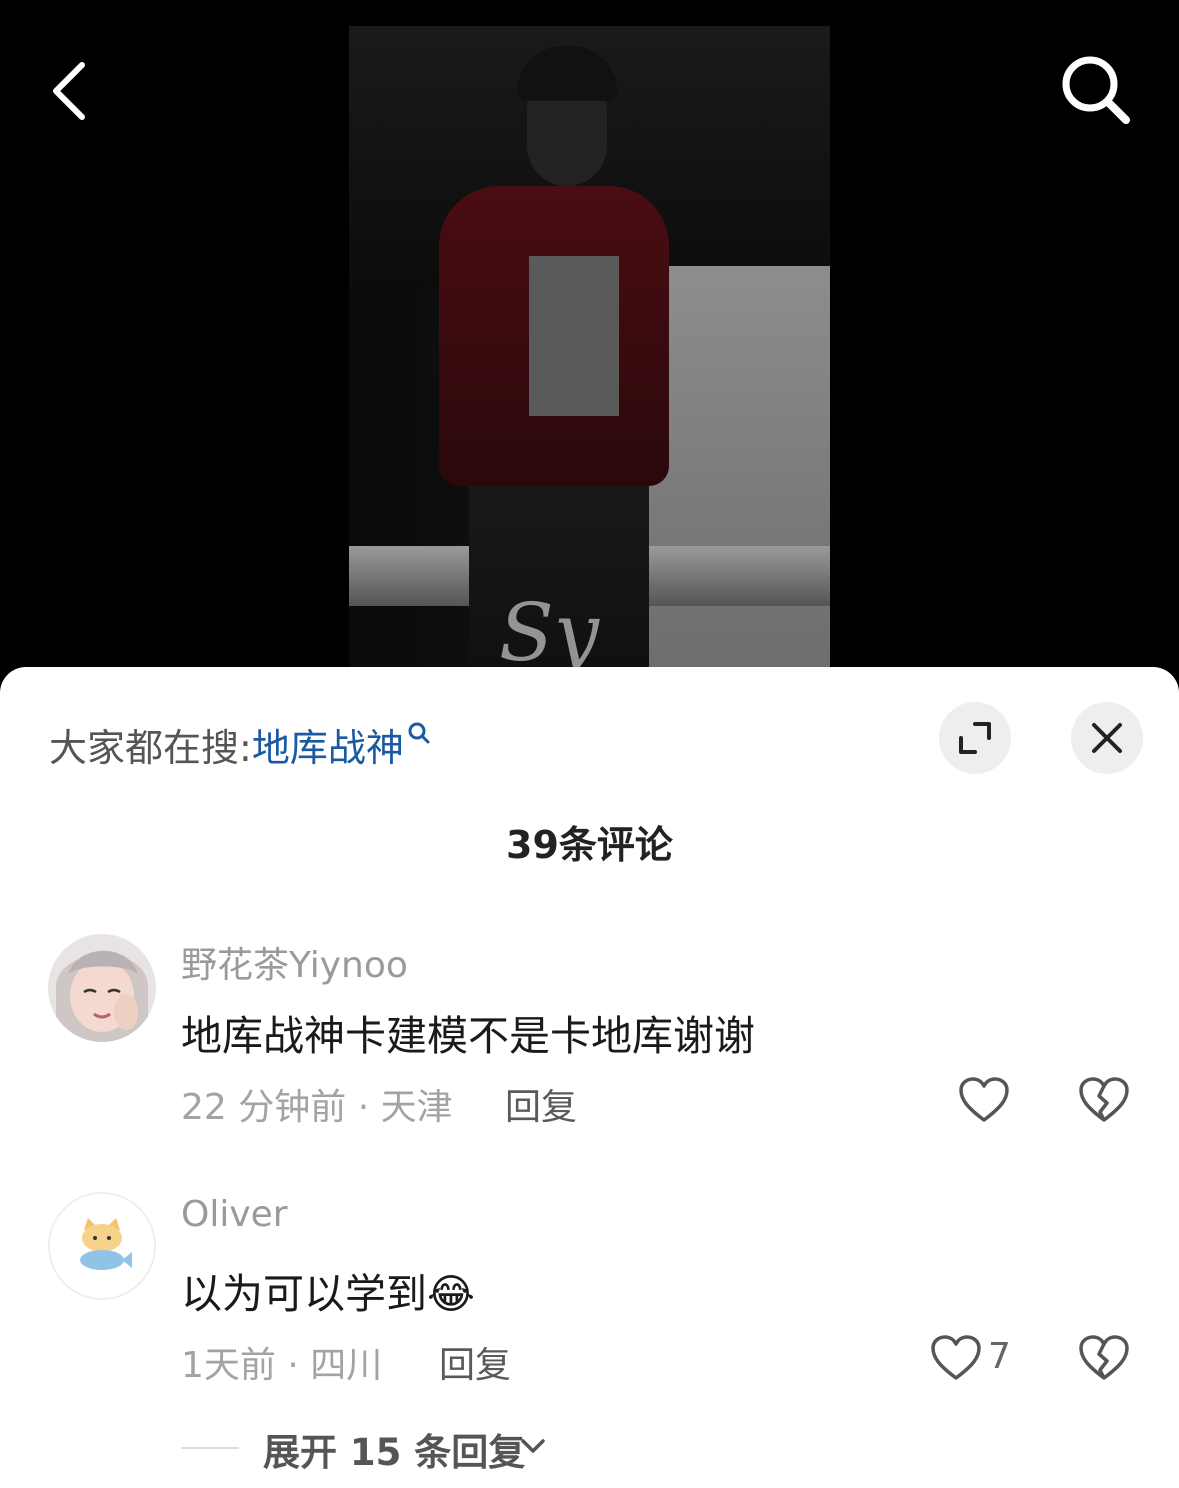 Image resolution: width=1179 pixels, height=1488 pixels. I want to click on back-button, so click(72, 91).